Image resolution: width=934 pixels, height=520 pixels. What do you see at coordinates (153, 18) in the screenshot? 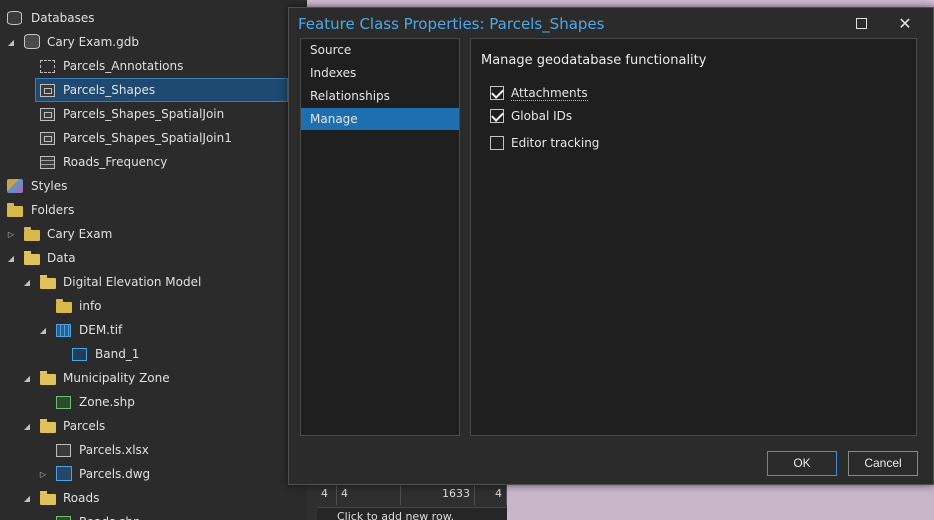
I see `tree-item-databases: Databases` at bounding box center [153, 18].